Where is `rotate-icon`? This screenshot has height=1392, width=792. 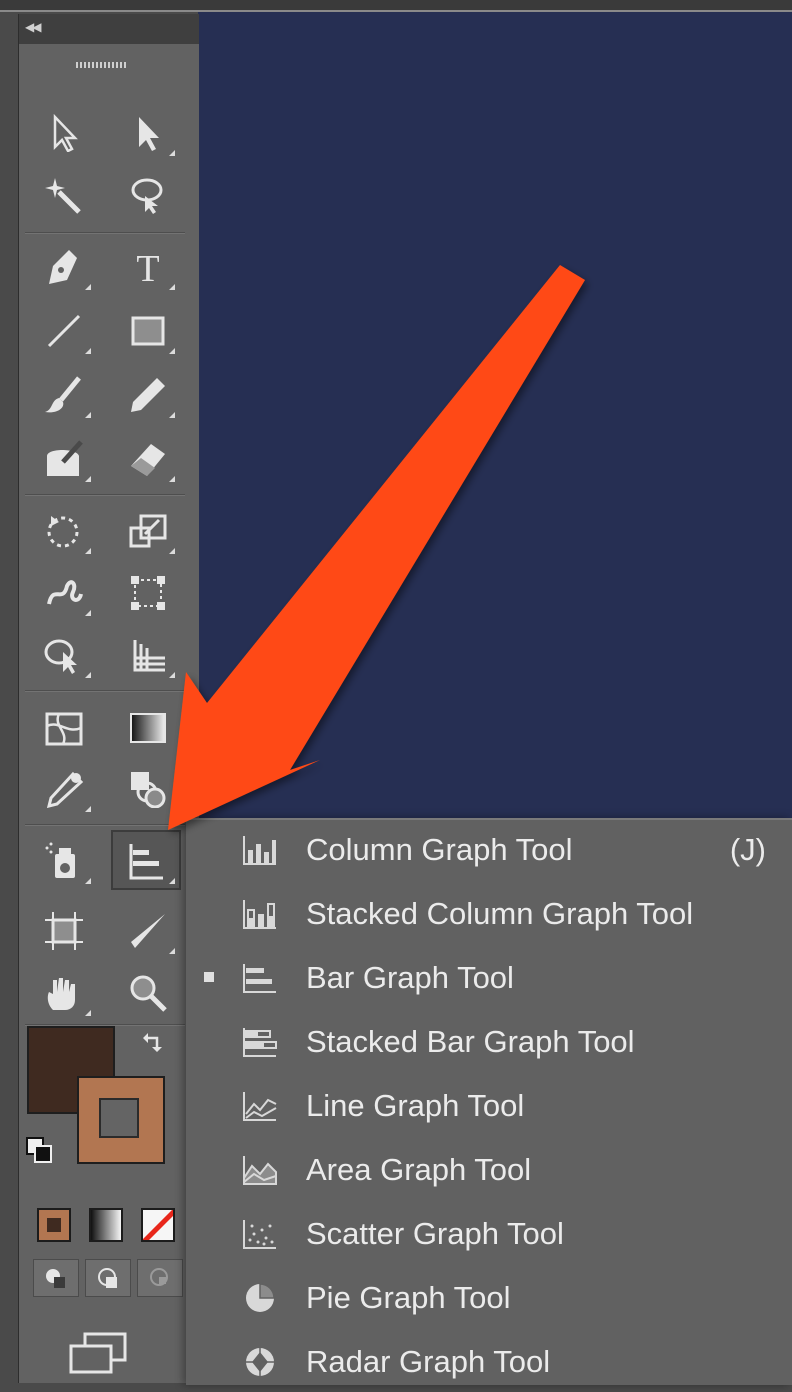 rotate-icon is located at coordinates (63, 532).